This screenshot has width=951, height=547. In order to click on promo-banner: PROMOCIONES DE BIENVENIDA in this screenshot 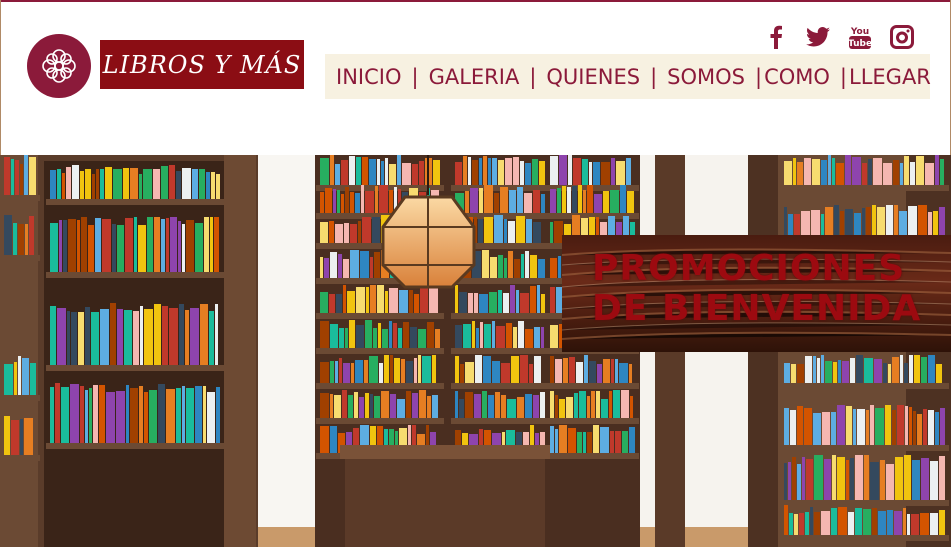, I will do `click(756, 293)`.